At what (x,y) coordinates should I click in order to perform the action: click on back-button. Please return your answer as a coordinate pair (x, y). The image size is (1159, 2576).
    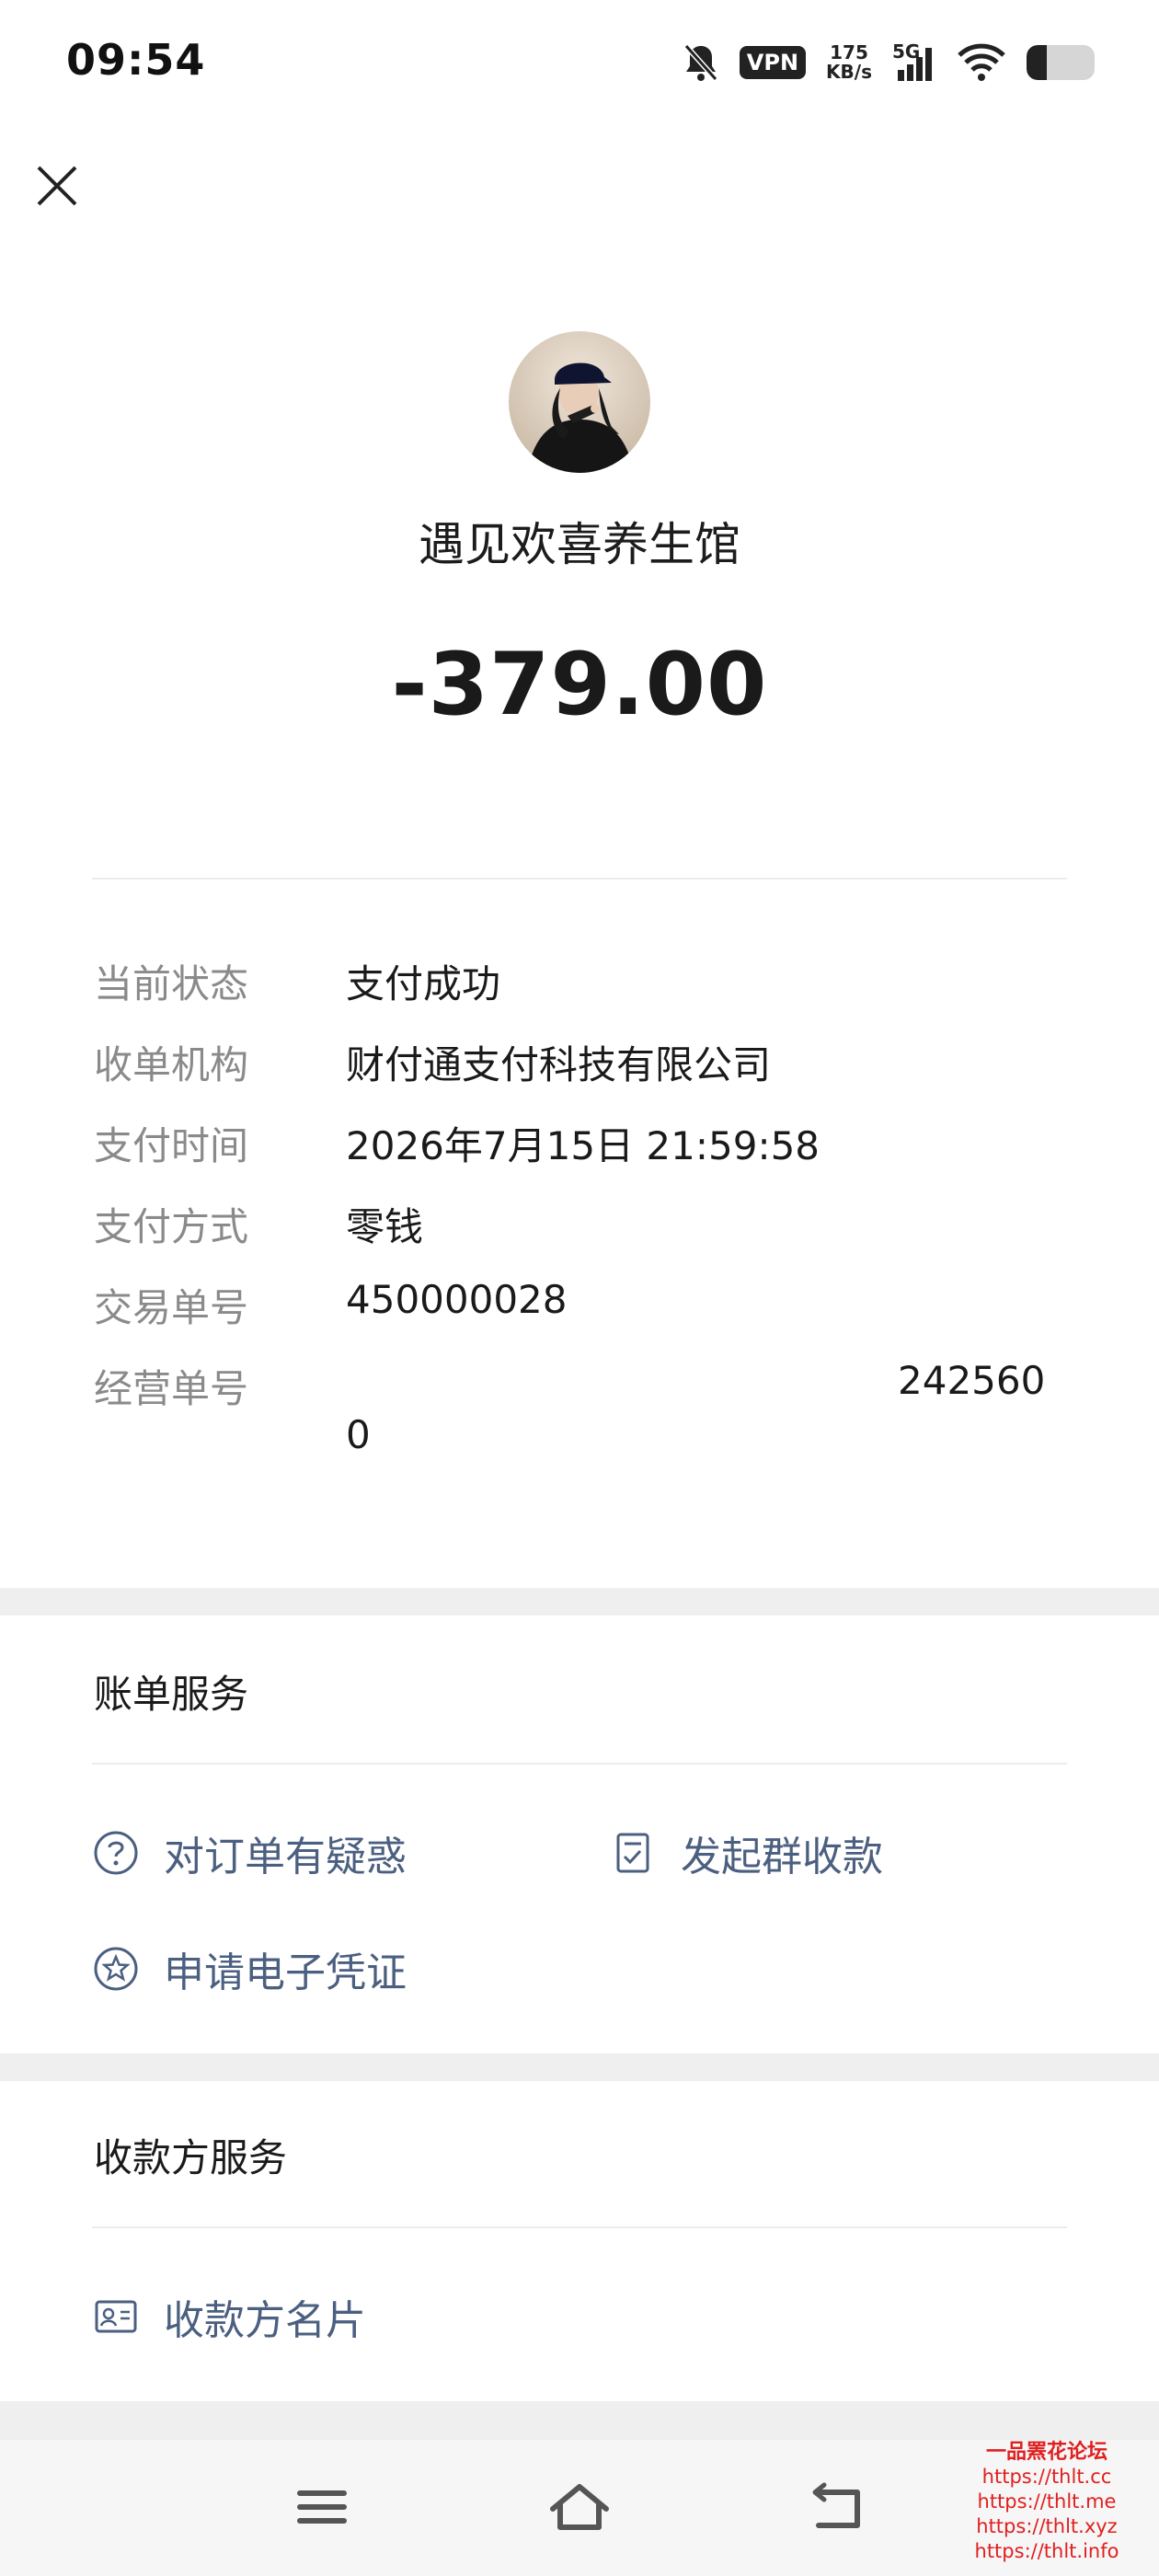
    Looking at the image, I should click on (837, 2507).